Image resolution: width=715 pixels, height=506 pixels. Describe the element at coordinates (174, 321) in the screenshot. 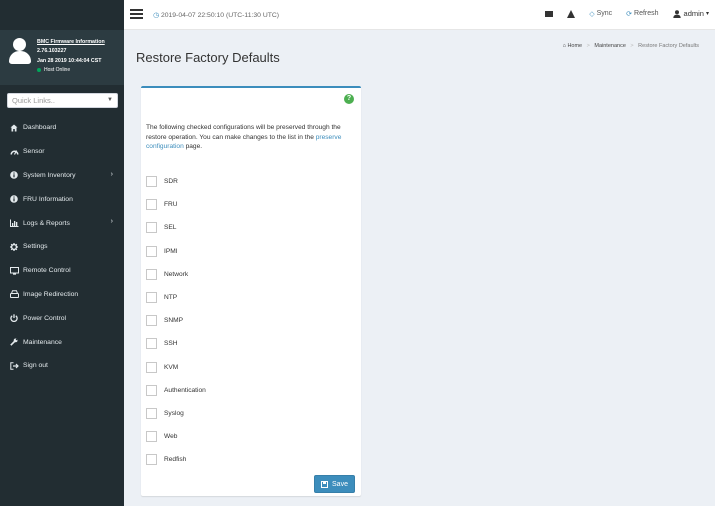

I see `checkbox-label: SNMP` at that location.